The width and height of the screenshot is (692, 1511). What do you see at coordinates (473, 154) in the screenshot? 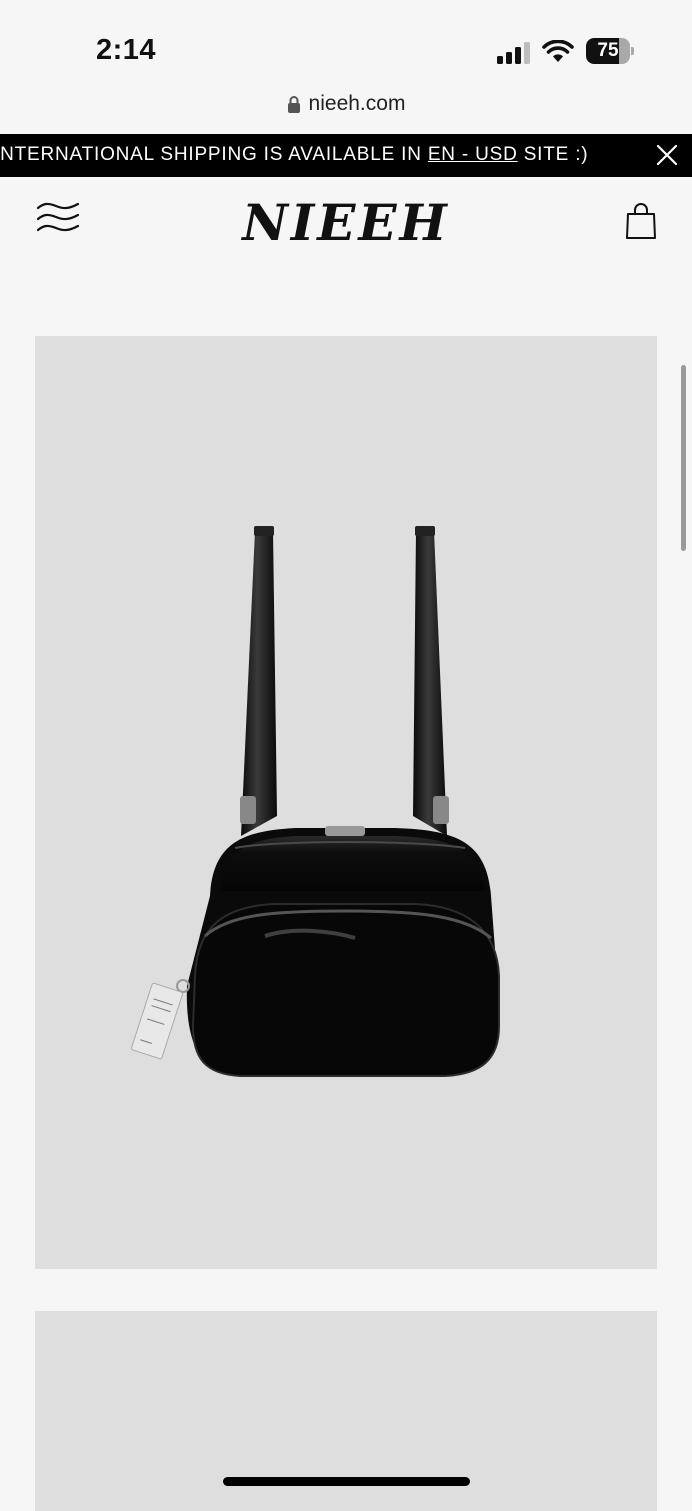
I see `announcement-site-link: EN - USD` at bounding box center [473, 154].